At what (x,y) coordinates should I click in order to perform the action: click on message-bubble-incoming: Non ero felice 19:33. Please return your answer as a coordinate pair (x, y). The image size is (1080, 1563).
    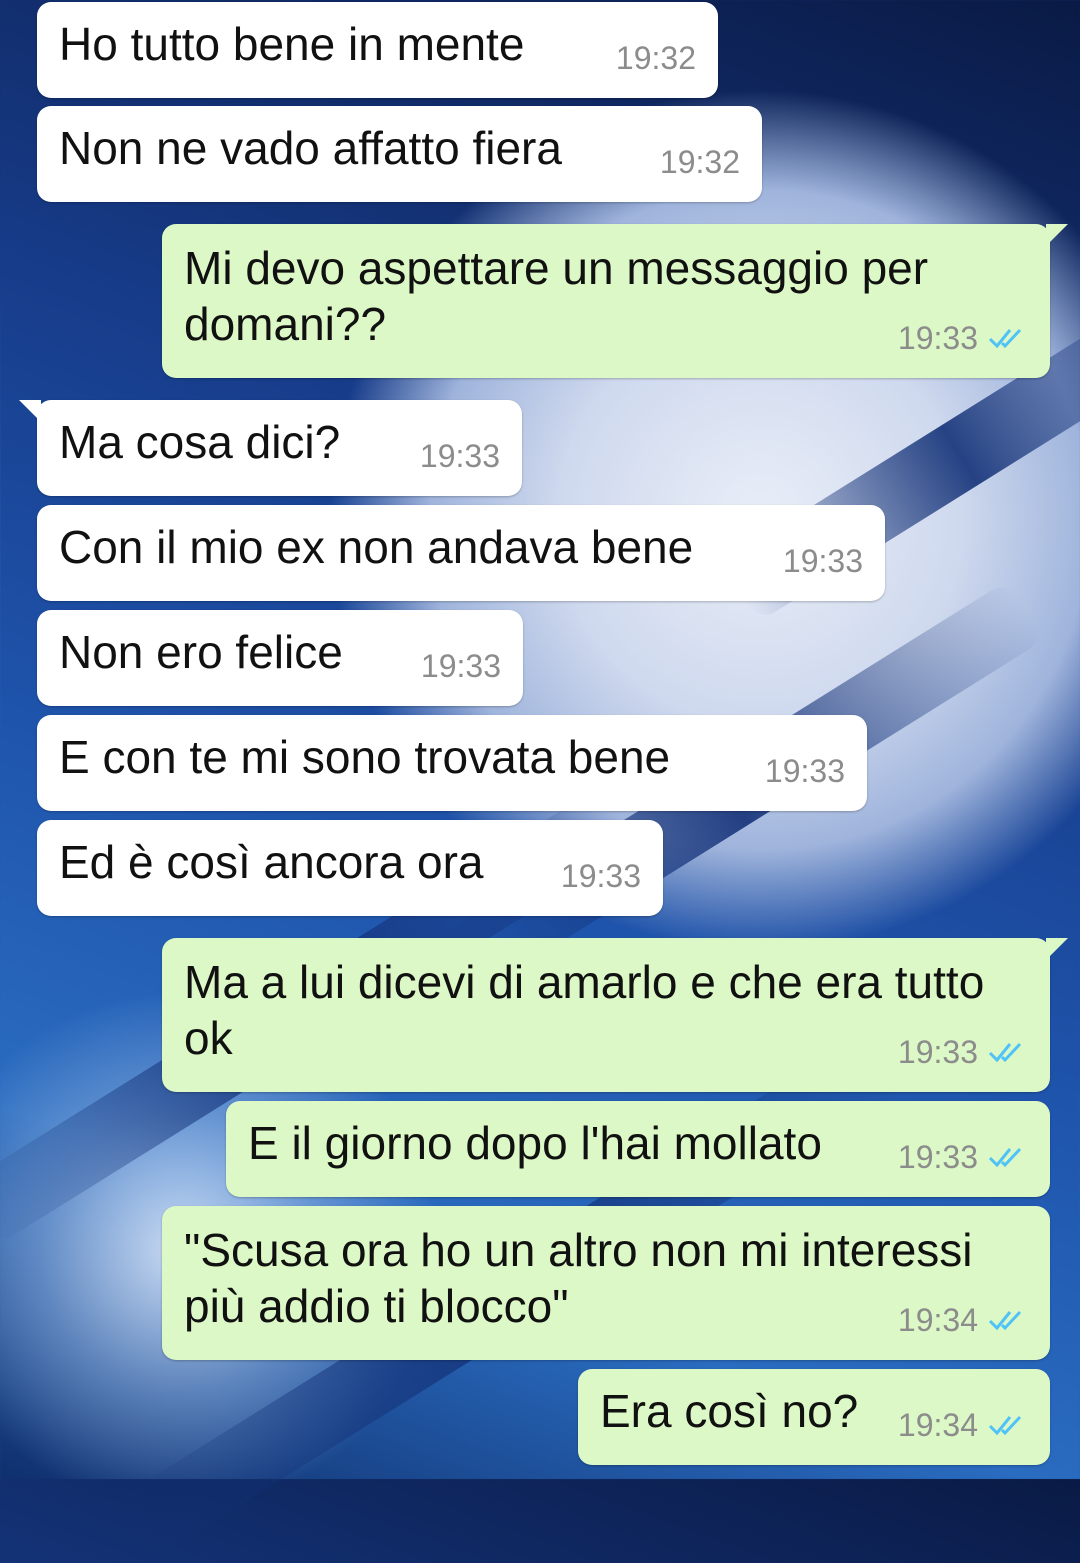
    Looking at the image, I should click on (280, 658).